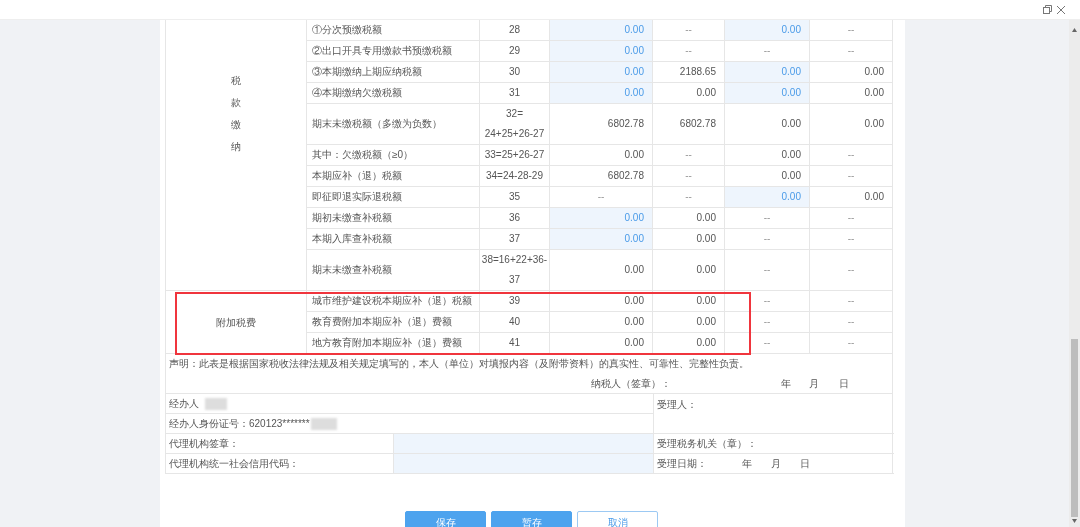  What do you see at coordinates (459, 364) in the screenshot?
I see `declaration-text: 声明：此表是根据国家税收法律法规及相关规定填写的，本人（单位）对填报内容（及附带资料）的真实性、可靠性、完整性负责。` at bounding box center [459, 364].